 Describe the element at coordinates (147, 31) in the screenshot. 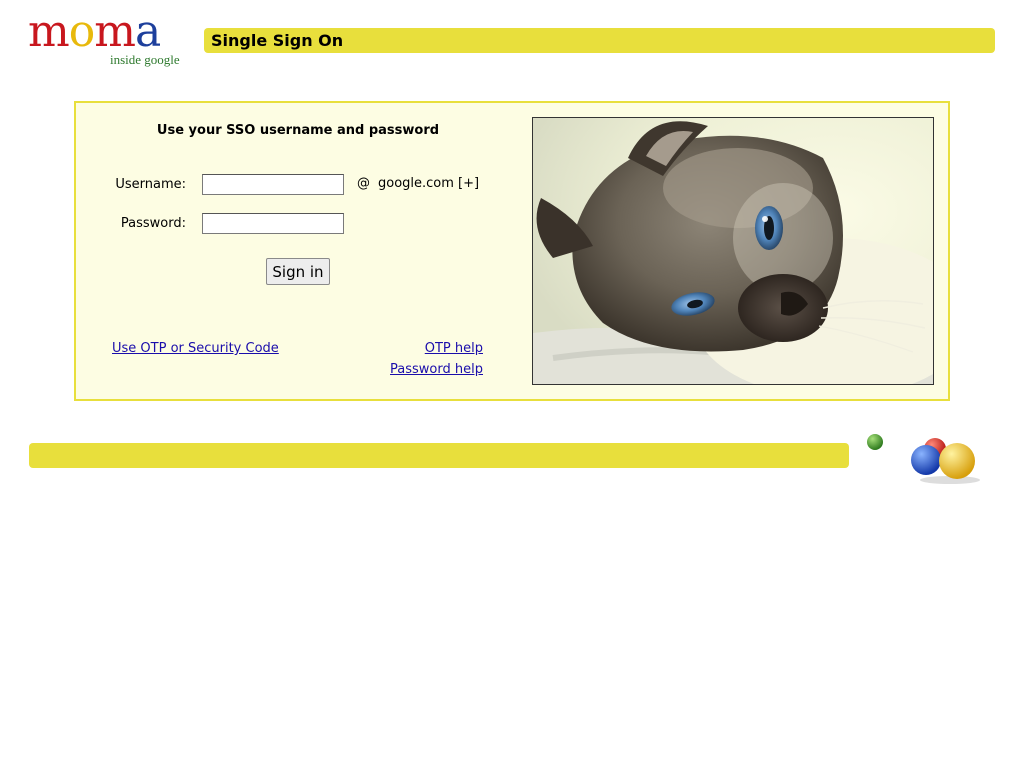

I see `logo-letter: a` at that location.